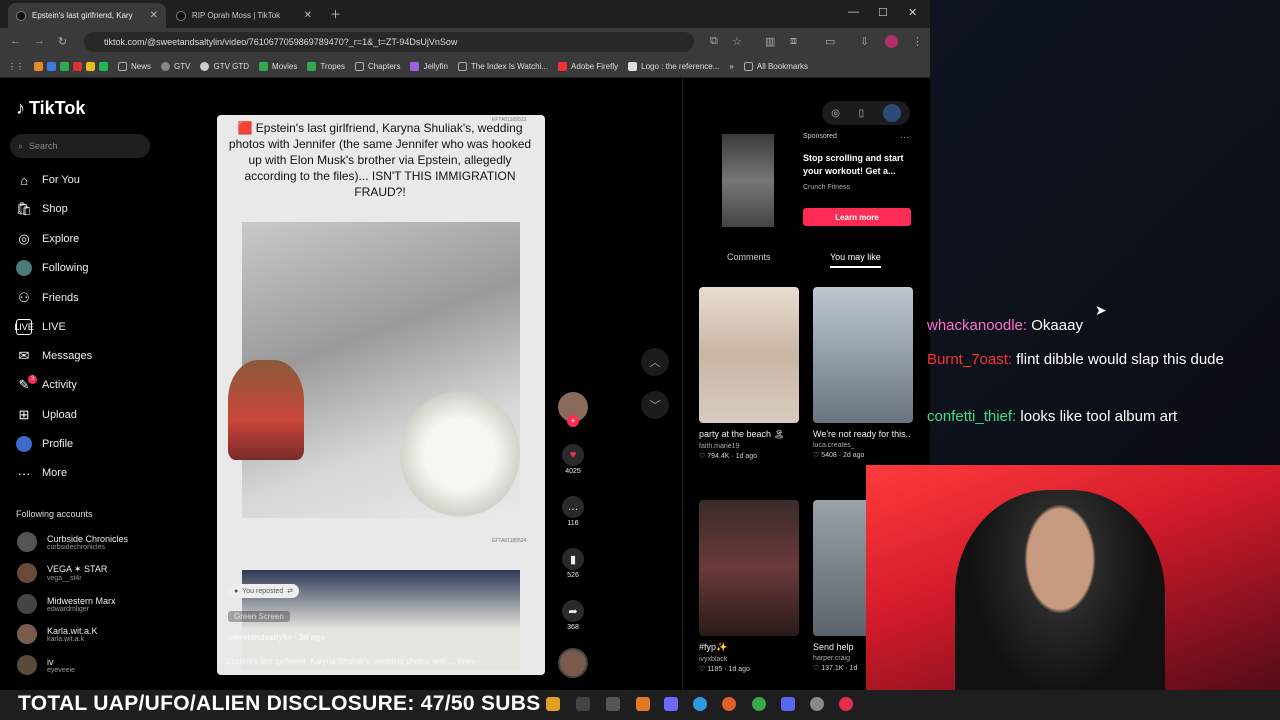  What do you see at coordinates (87, 15) in the screenshot?
I see `tab-epstein: Epstein's last girlfriend, Kary ✕` at bounding box center [87, 15].